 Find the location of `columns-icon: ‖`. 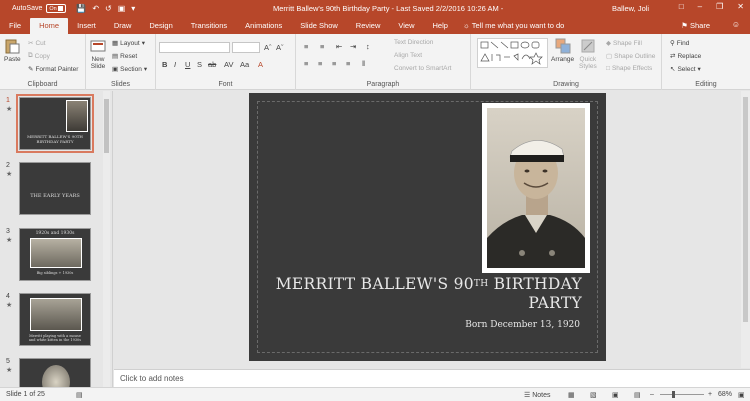

columns-icon: ‖ is located at coordinates (363, 63).